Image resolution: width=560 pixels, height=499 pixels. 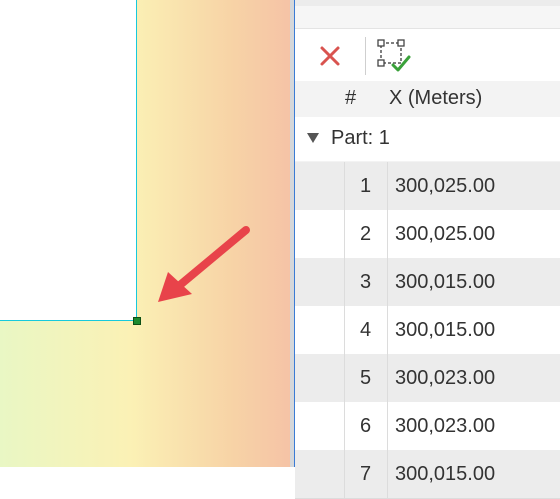 I want to click on row-index: 5, so click(x=366, y=378).